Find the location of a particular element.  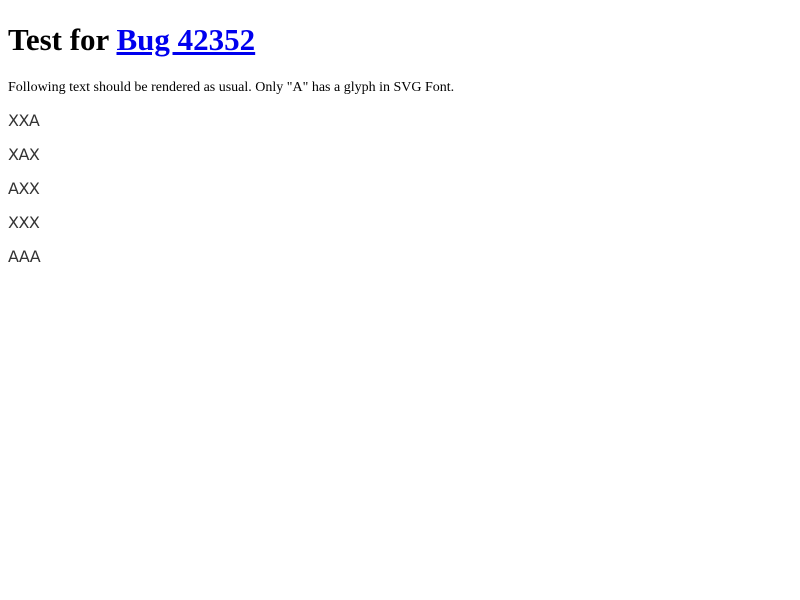

bug-link: Bug 42352 is located at coordinates (186, 39).